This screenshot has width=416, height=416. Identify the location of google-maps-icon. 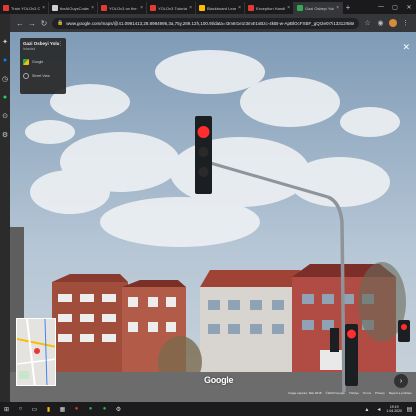
(26, 62).